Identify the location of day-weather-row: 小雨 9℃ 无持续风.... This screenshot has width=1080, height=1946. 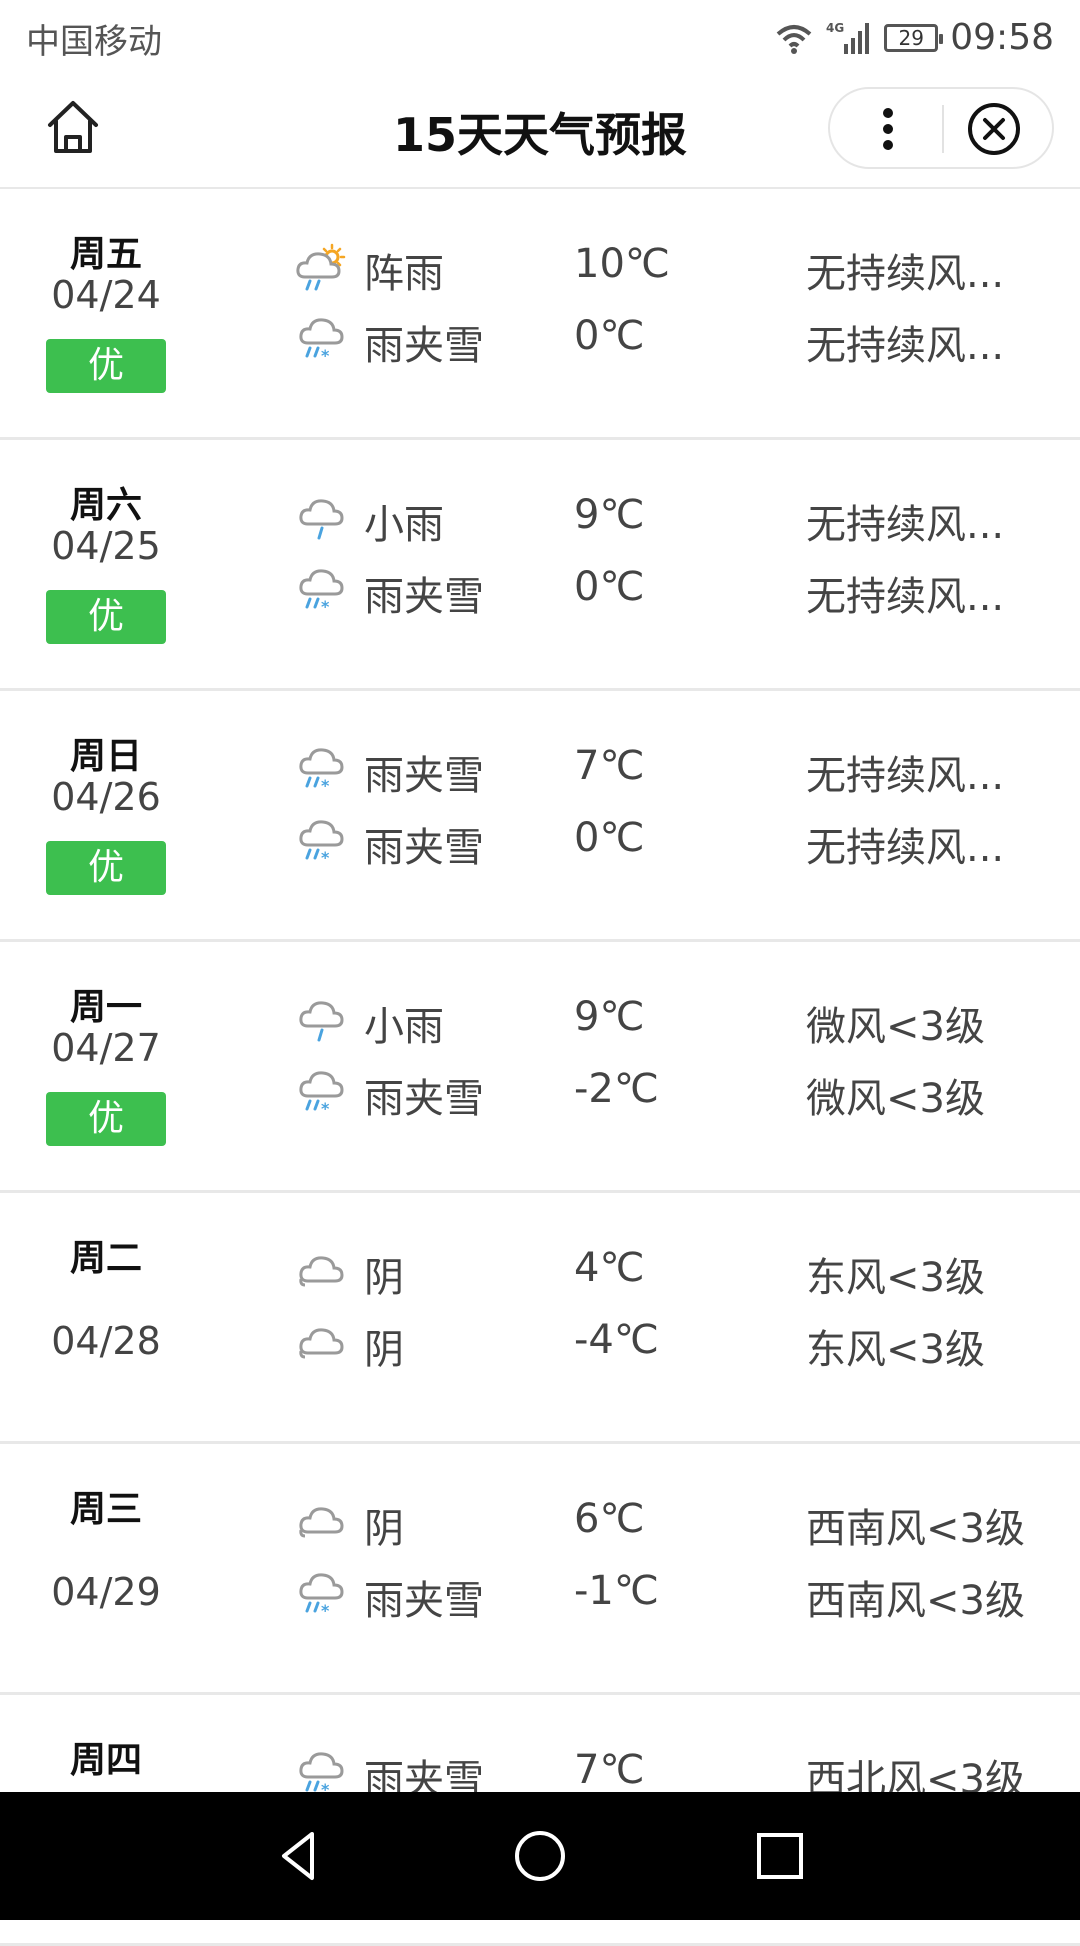
(540, 517).